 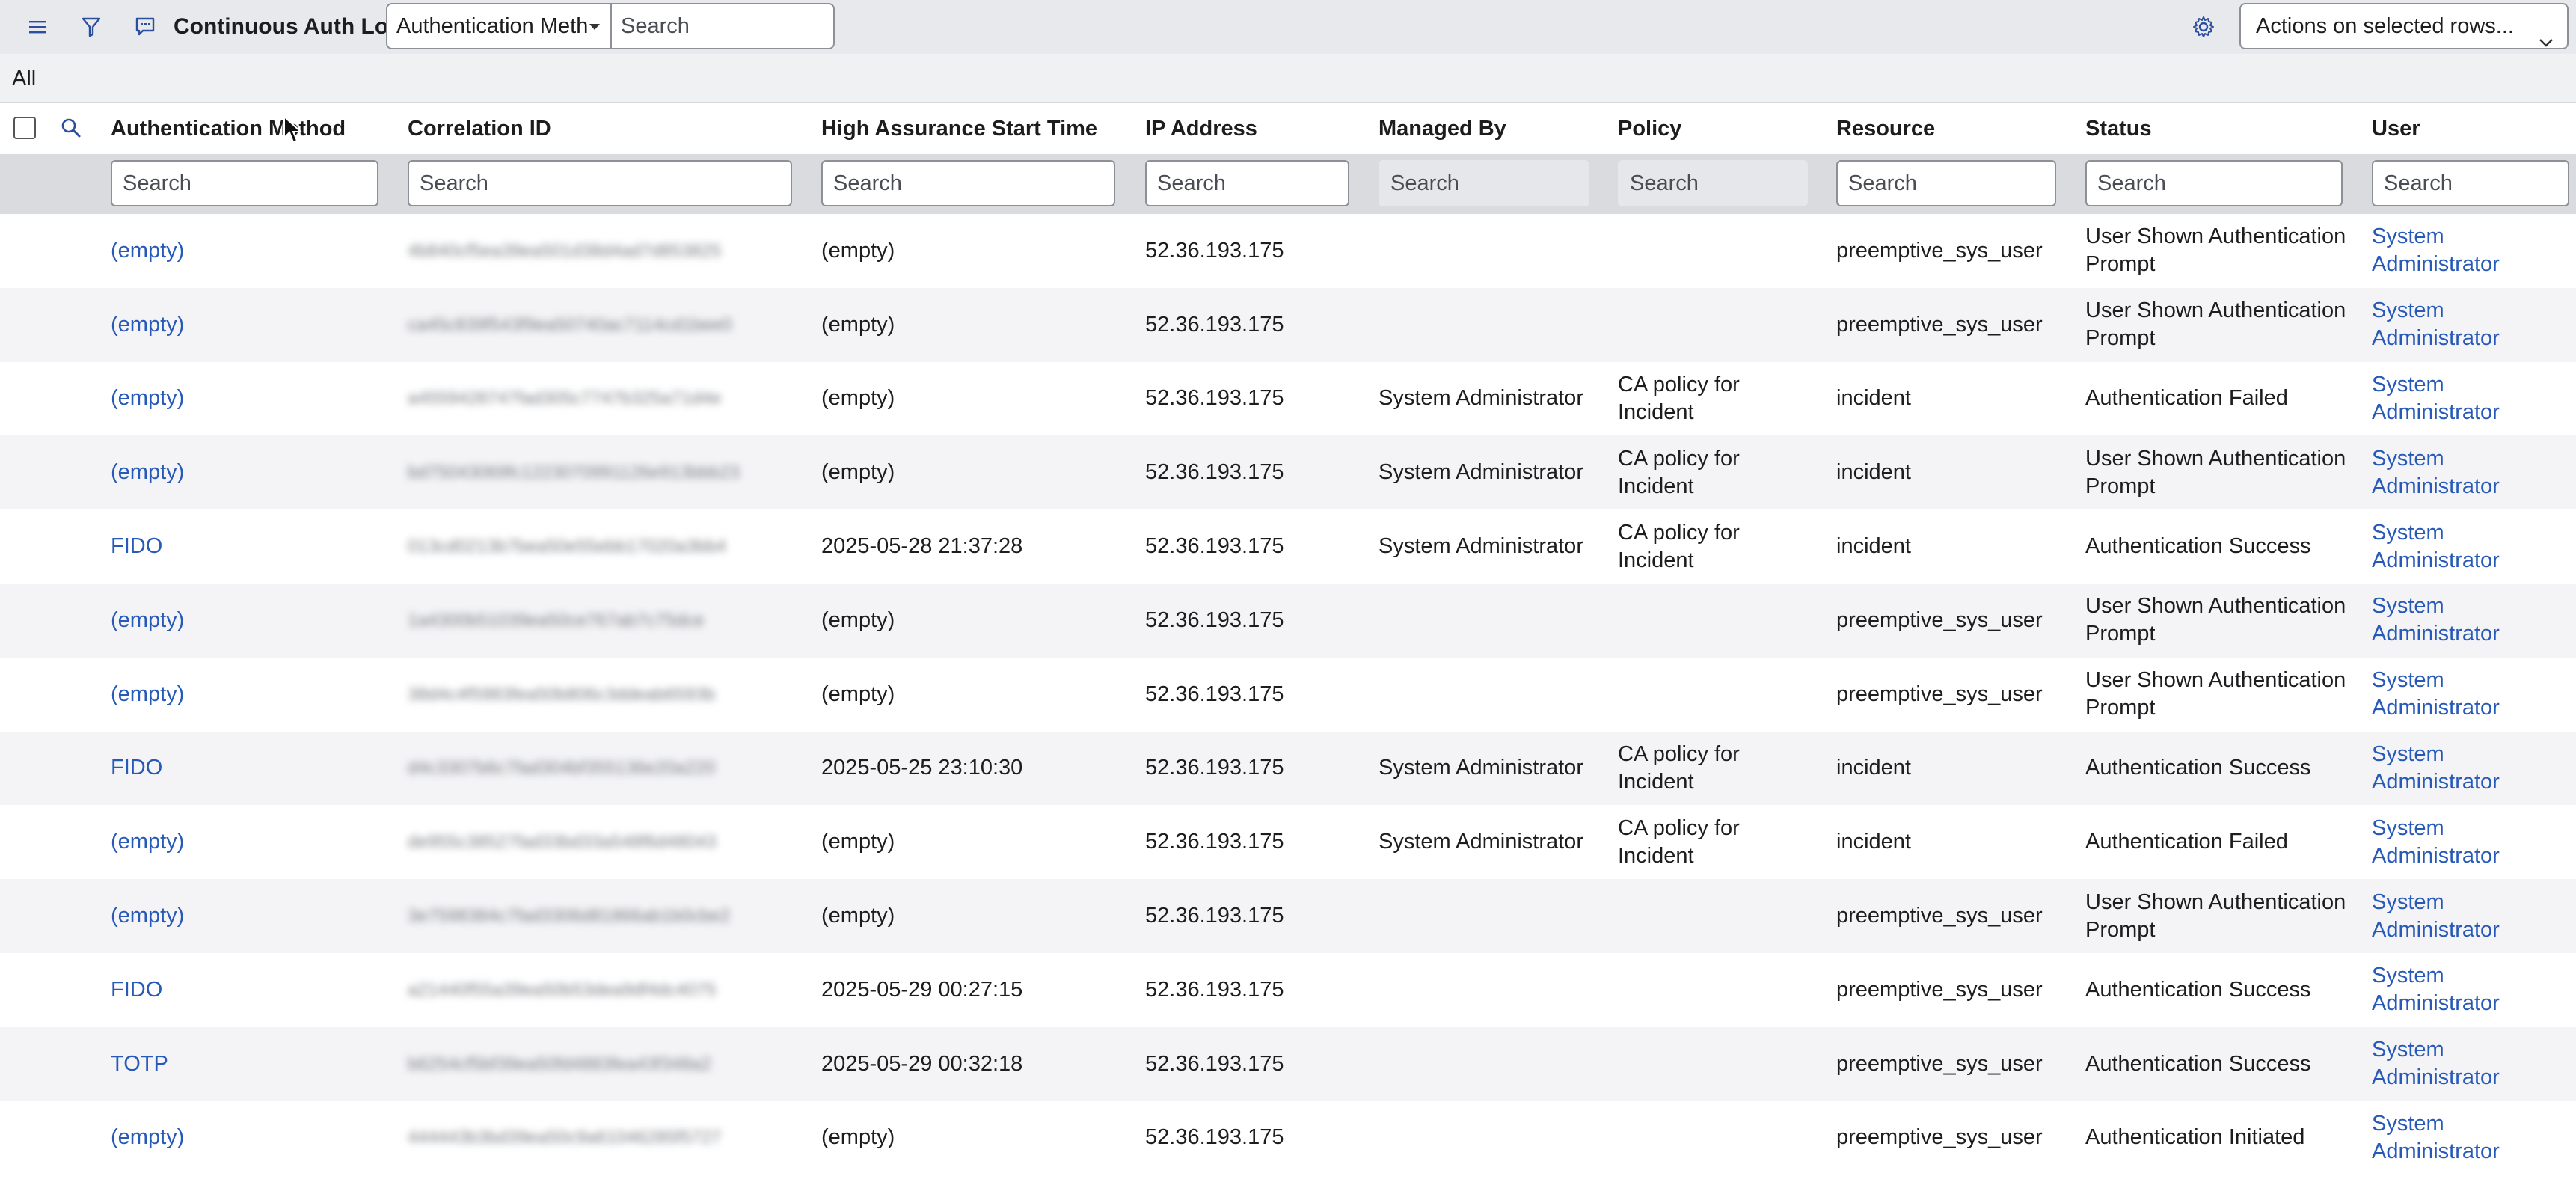 I want to click on search-input-high-assurance-start-time, so click(x=968, y=183).